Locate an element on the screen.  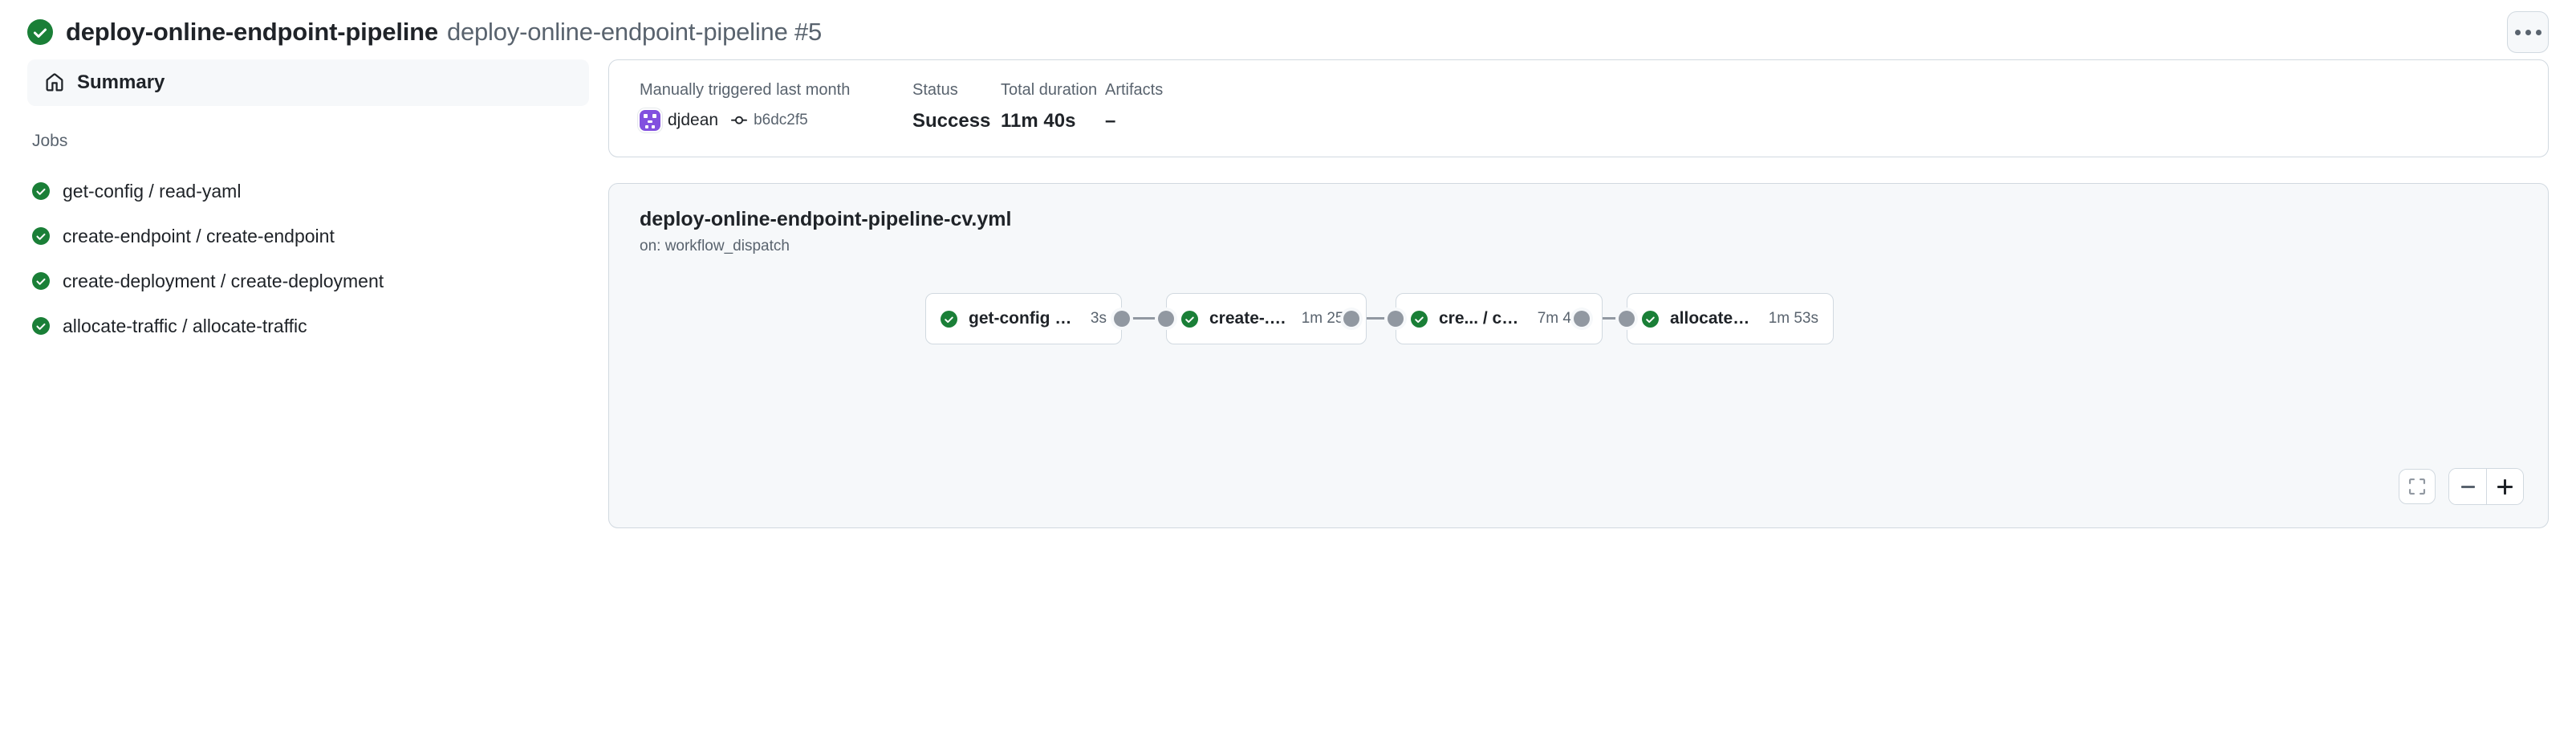
duration-value: 11m 40s is located at coordinates (1038, 121).